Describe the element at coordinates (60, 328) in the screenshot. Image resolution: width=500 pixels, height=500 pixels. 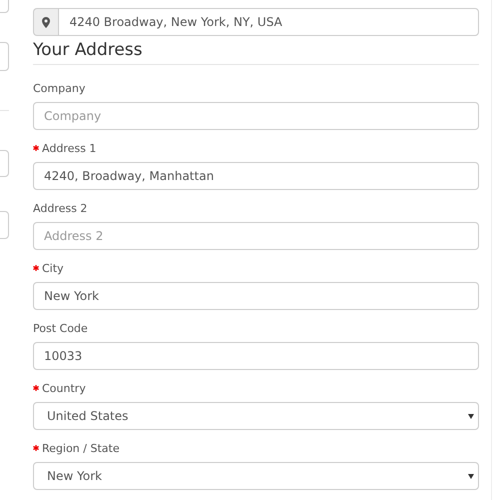
I see `field-label: Post Code` at that location.